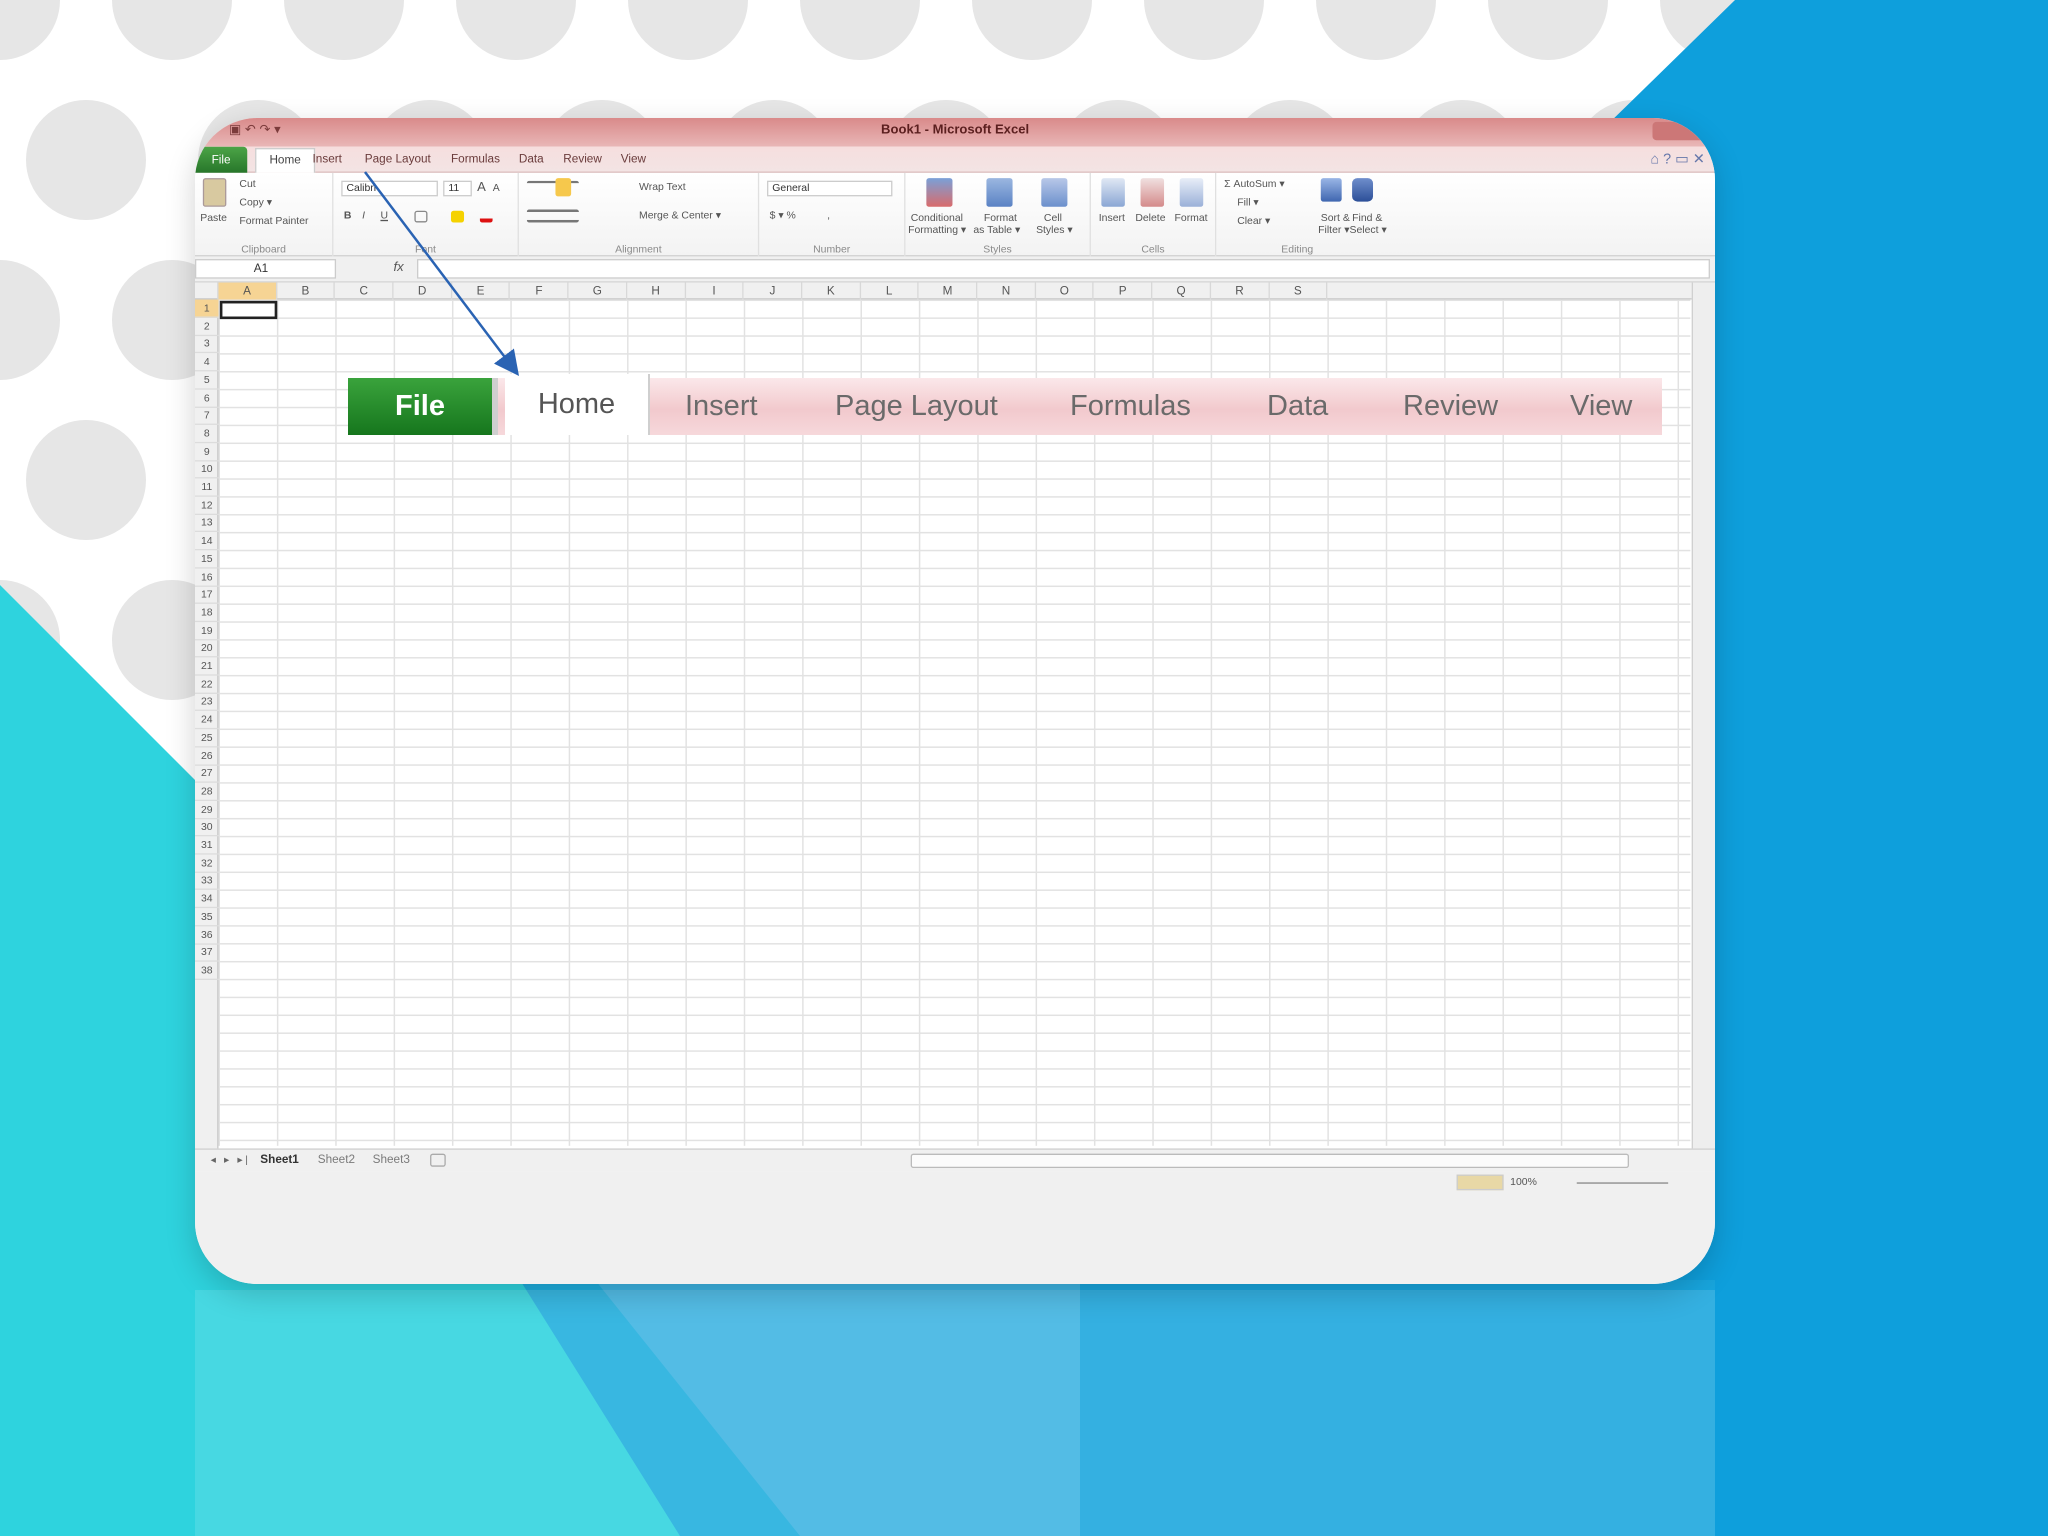 The height and width of the screenshot is (1536, 2048). Describe the element at coordinates (721, 406) in the screenshot. I see `callout-tab-insert: Insert` at that location.